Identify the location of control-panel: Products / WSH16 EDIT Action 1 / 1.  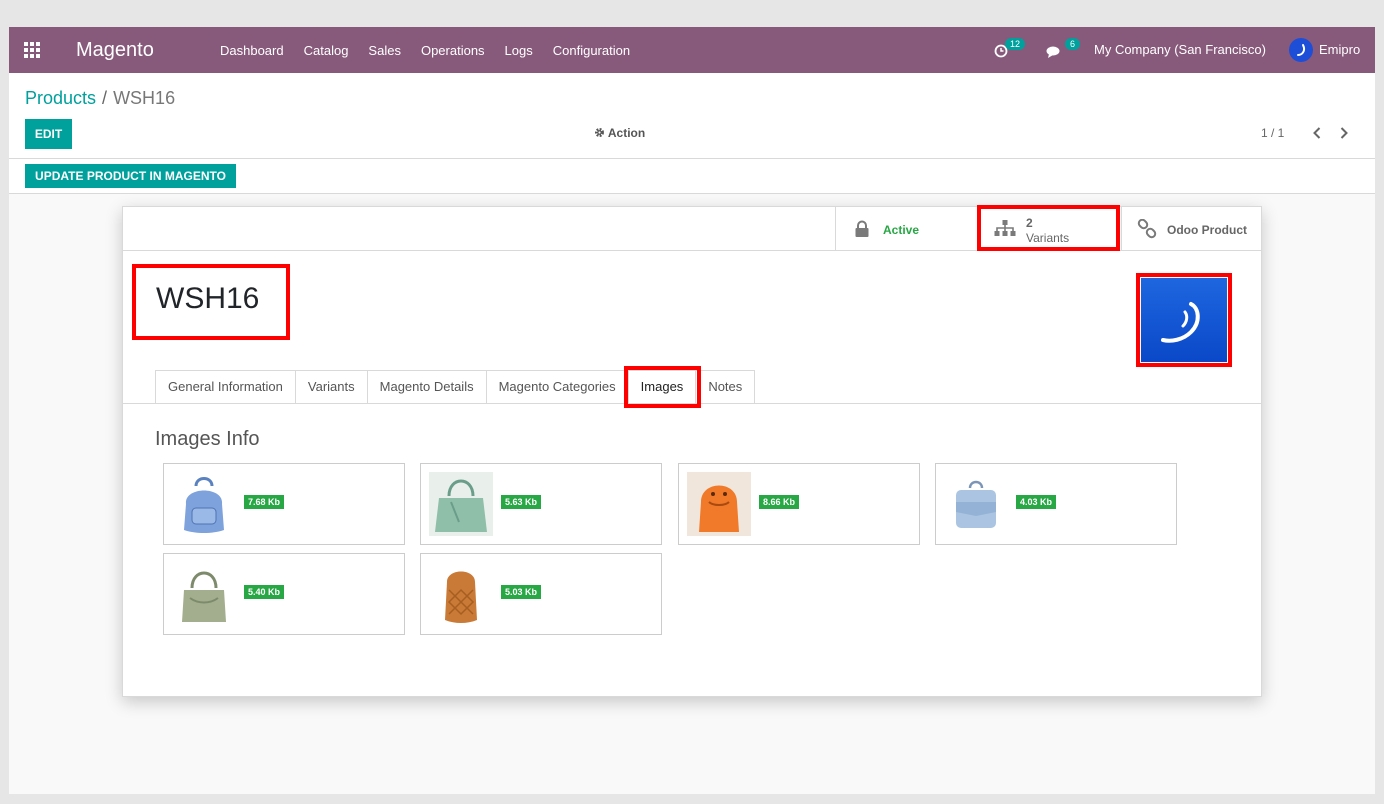
(692, 116).